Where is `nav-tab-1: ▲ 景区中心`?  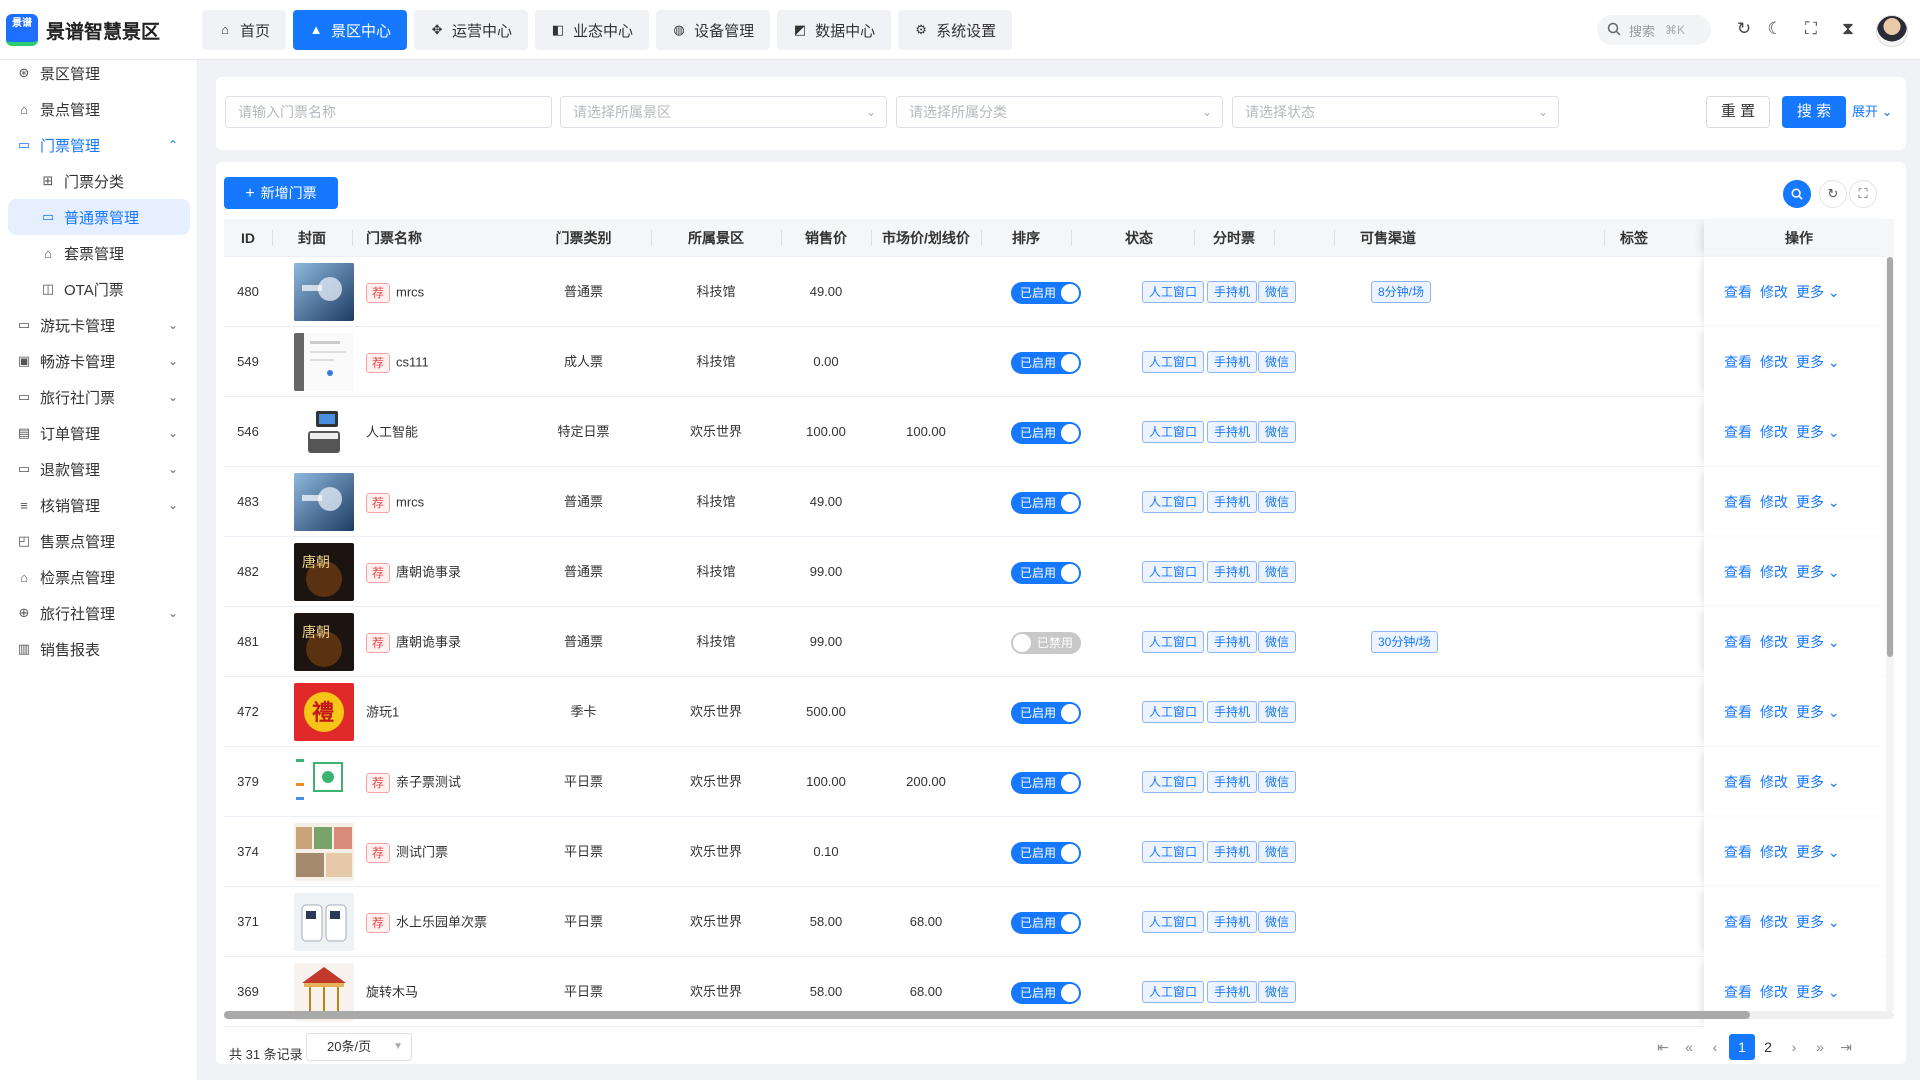
nav-tab-1: ▲ 景区中心 is located at coordinates (350, 30).